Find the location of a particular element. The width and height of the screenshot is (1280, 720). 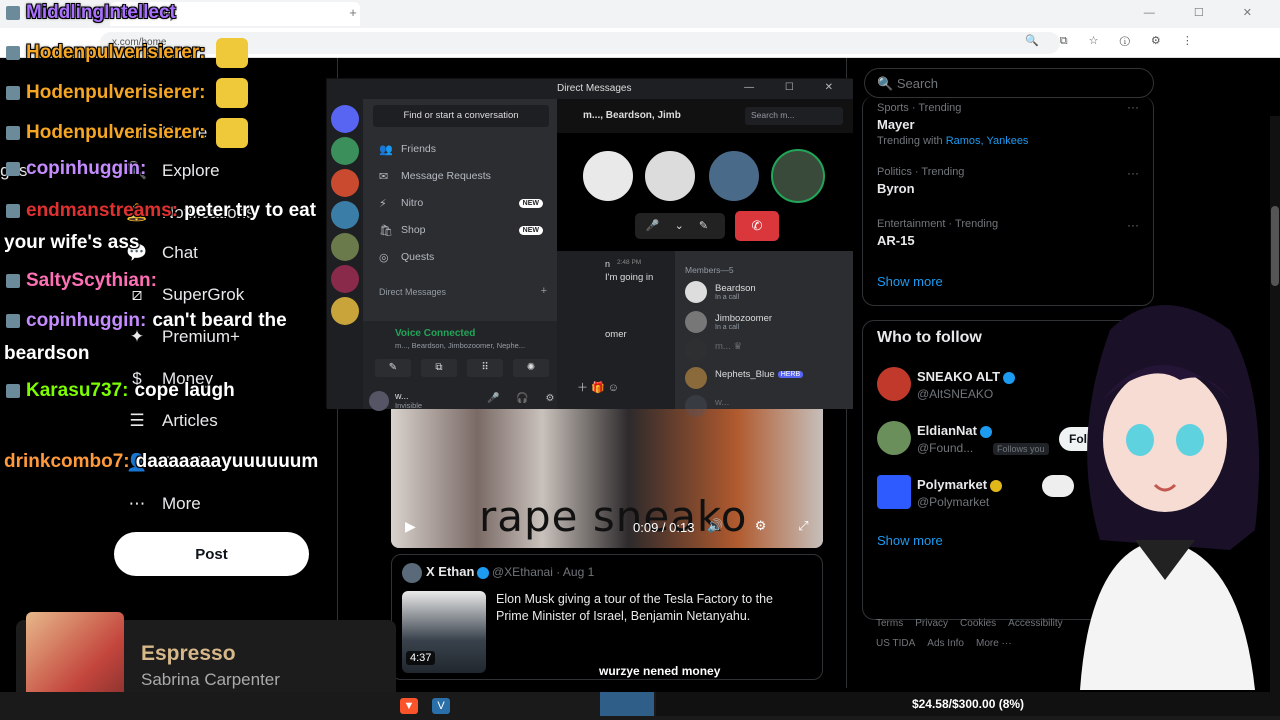

emote-icon is located at coordinates (231, 133).